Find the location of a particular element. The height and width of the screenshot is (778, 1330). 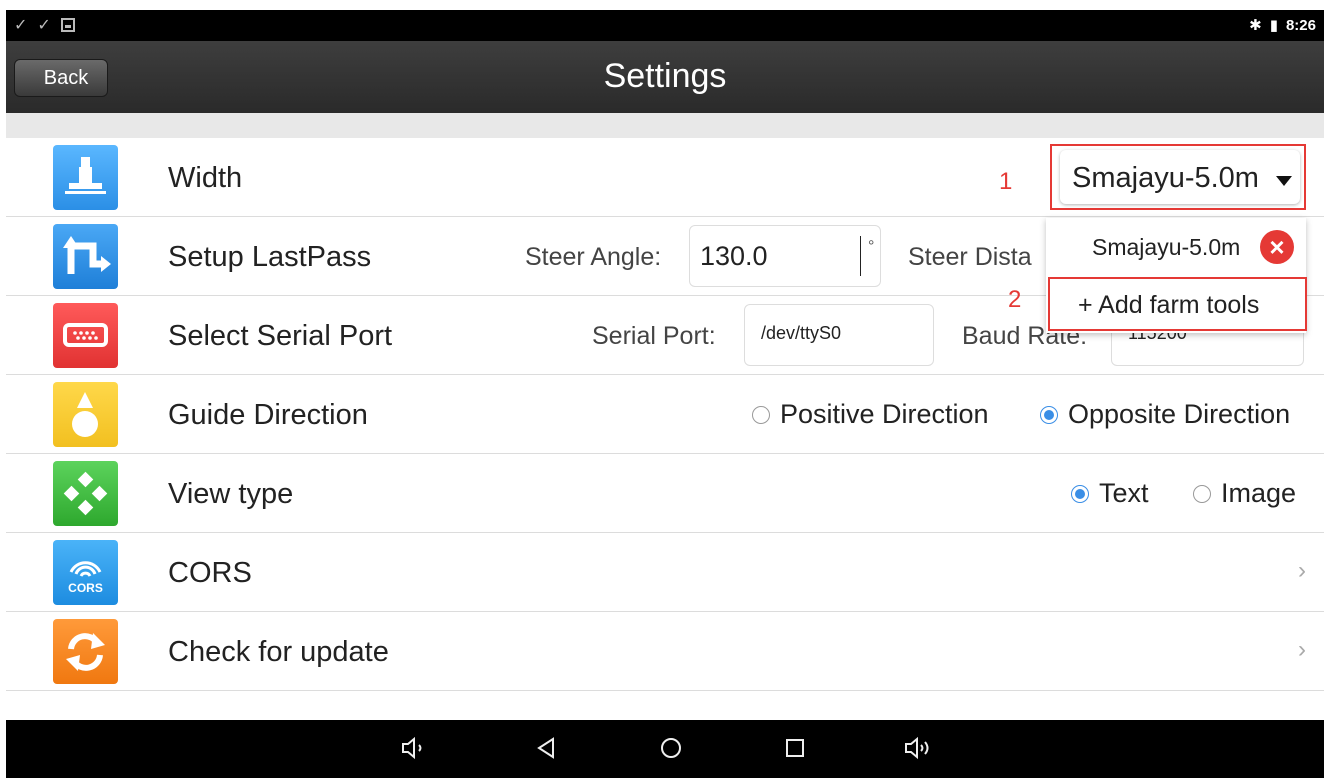

navigation-bar is located at coordinates (665, 749).